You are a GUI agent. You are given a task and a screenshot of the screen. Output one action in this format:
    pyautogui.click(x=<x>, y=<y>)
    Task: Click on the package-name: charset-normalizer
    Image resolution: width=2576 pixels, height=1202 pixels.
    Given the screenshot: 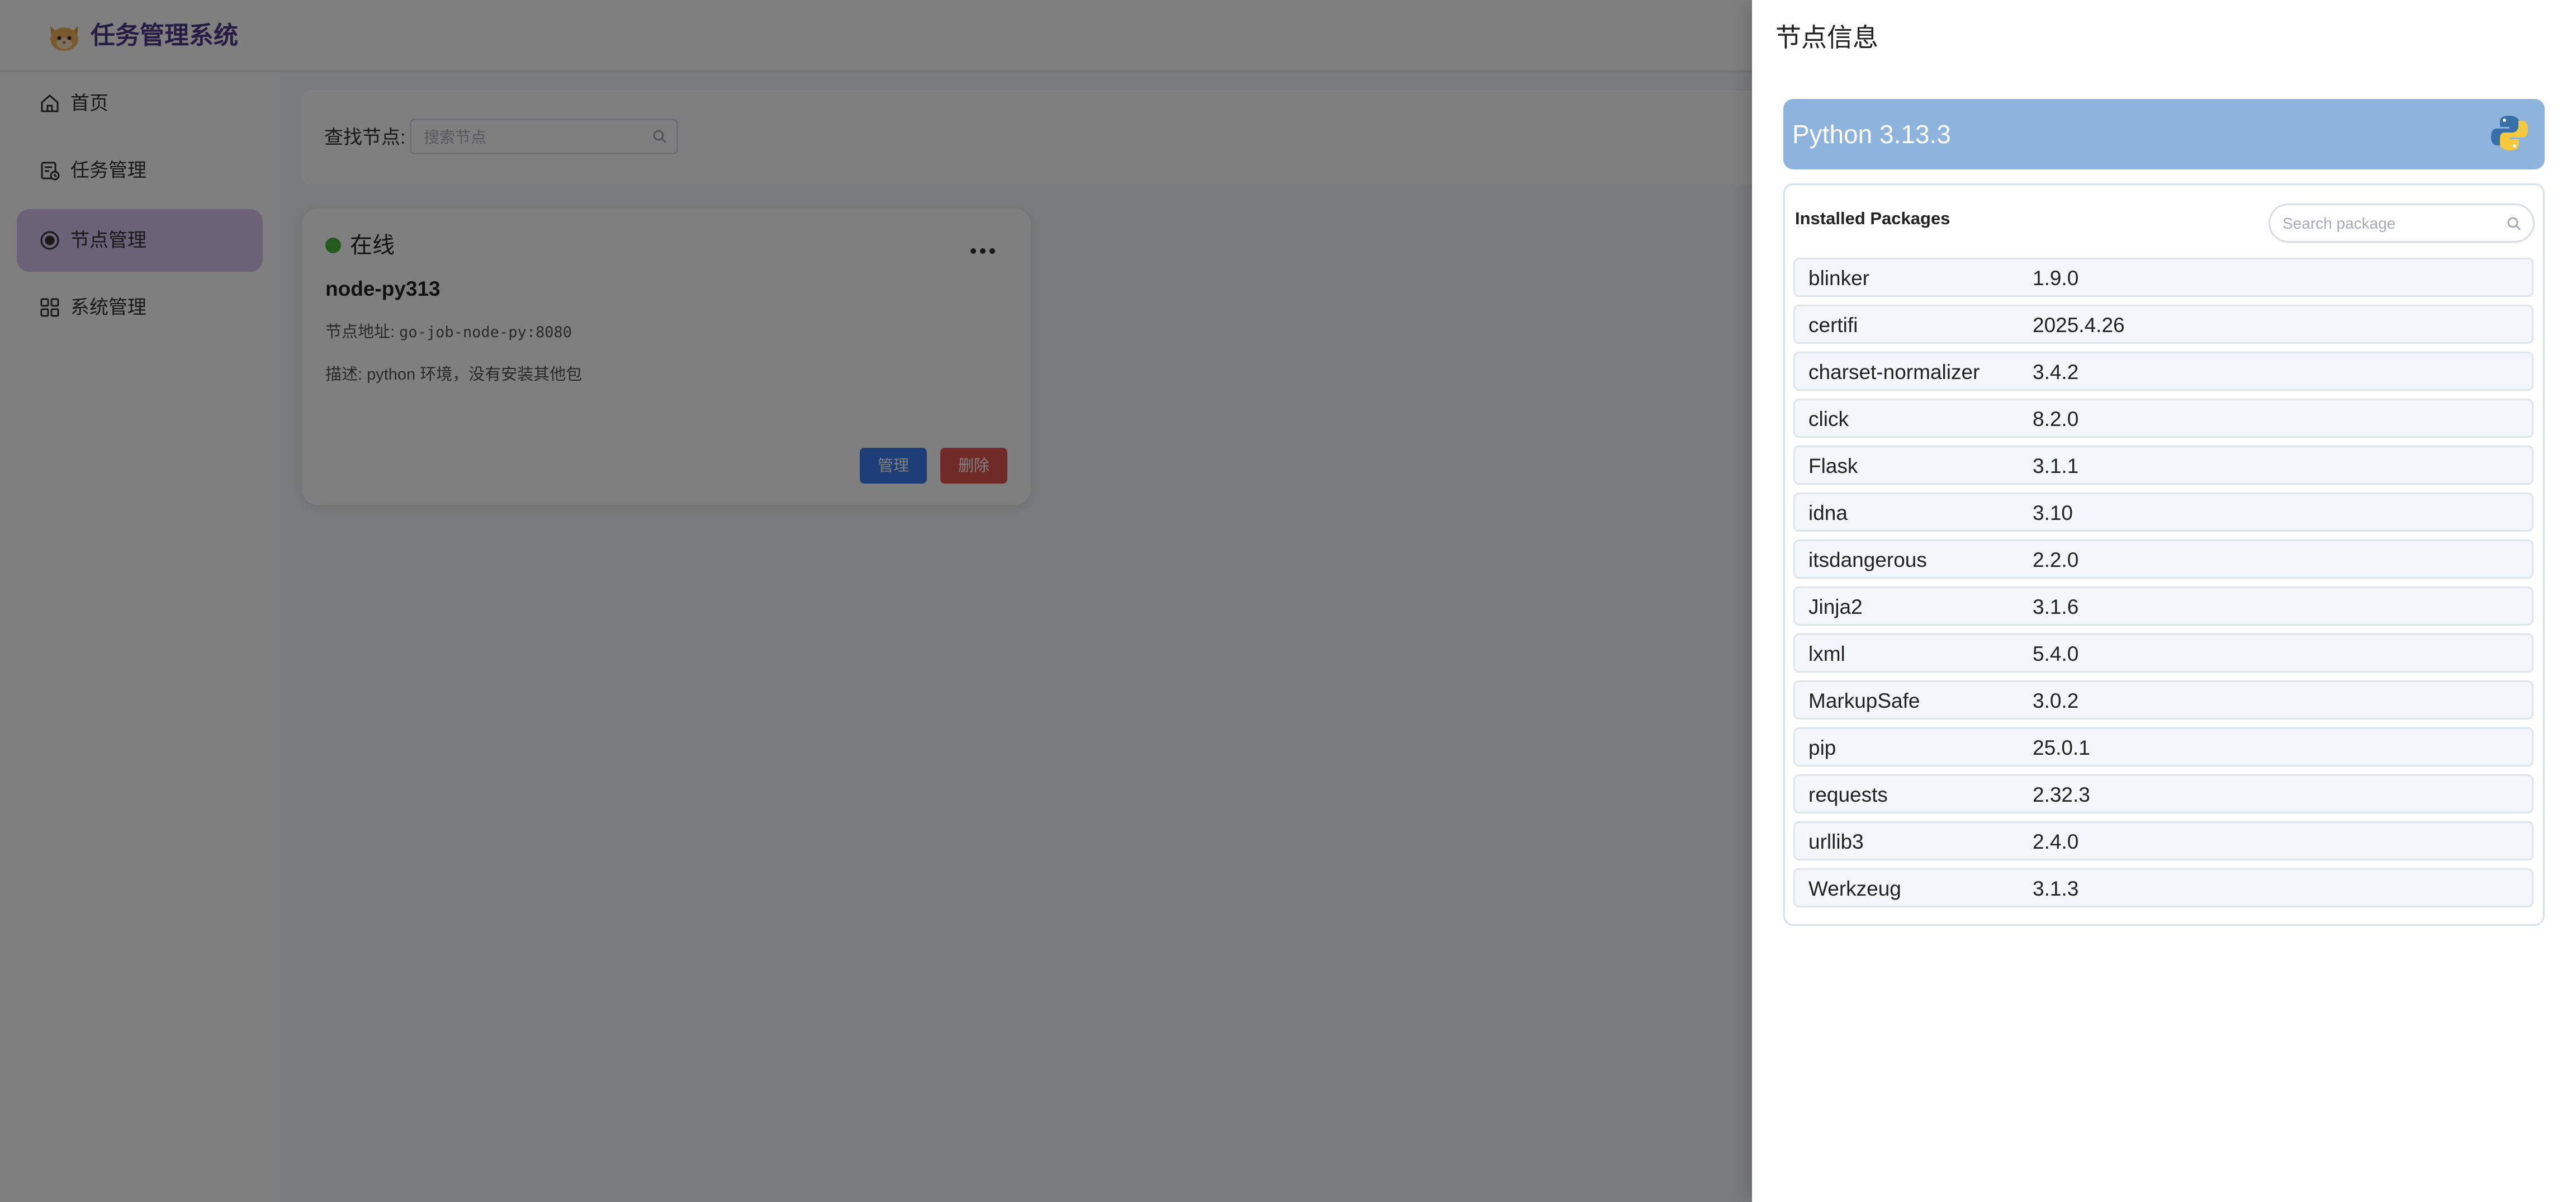 What is the action you would take?
    pyautogui.click(x=1894, y=372)
    